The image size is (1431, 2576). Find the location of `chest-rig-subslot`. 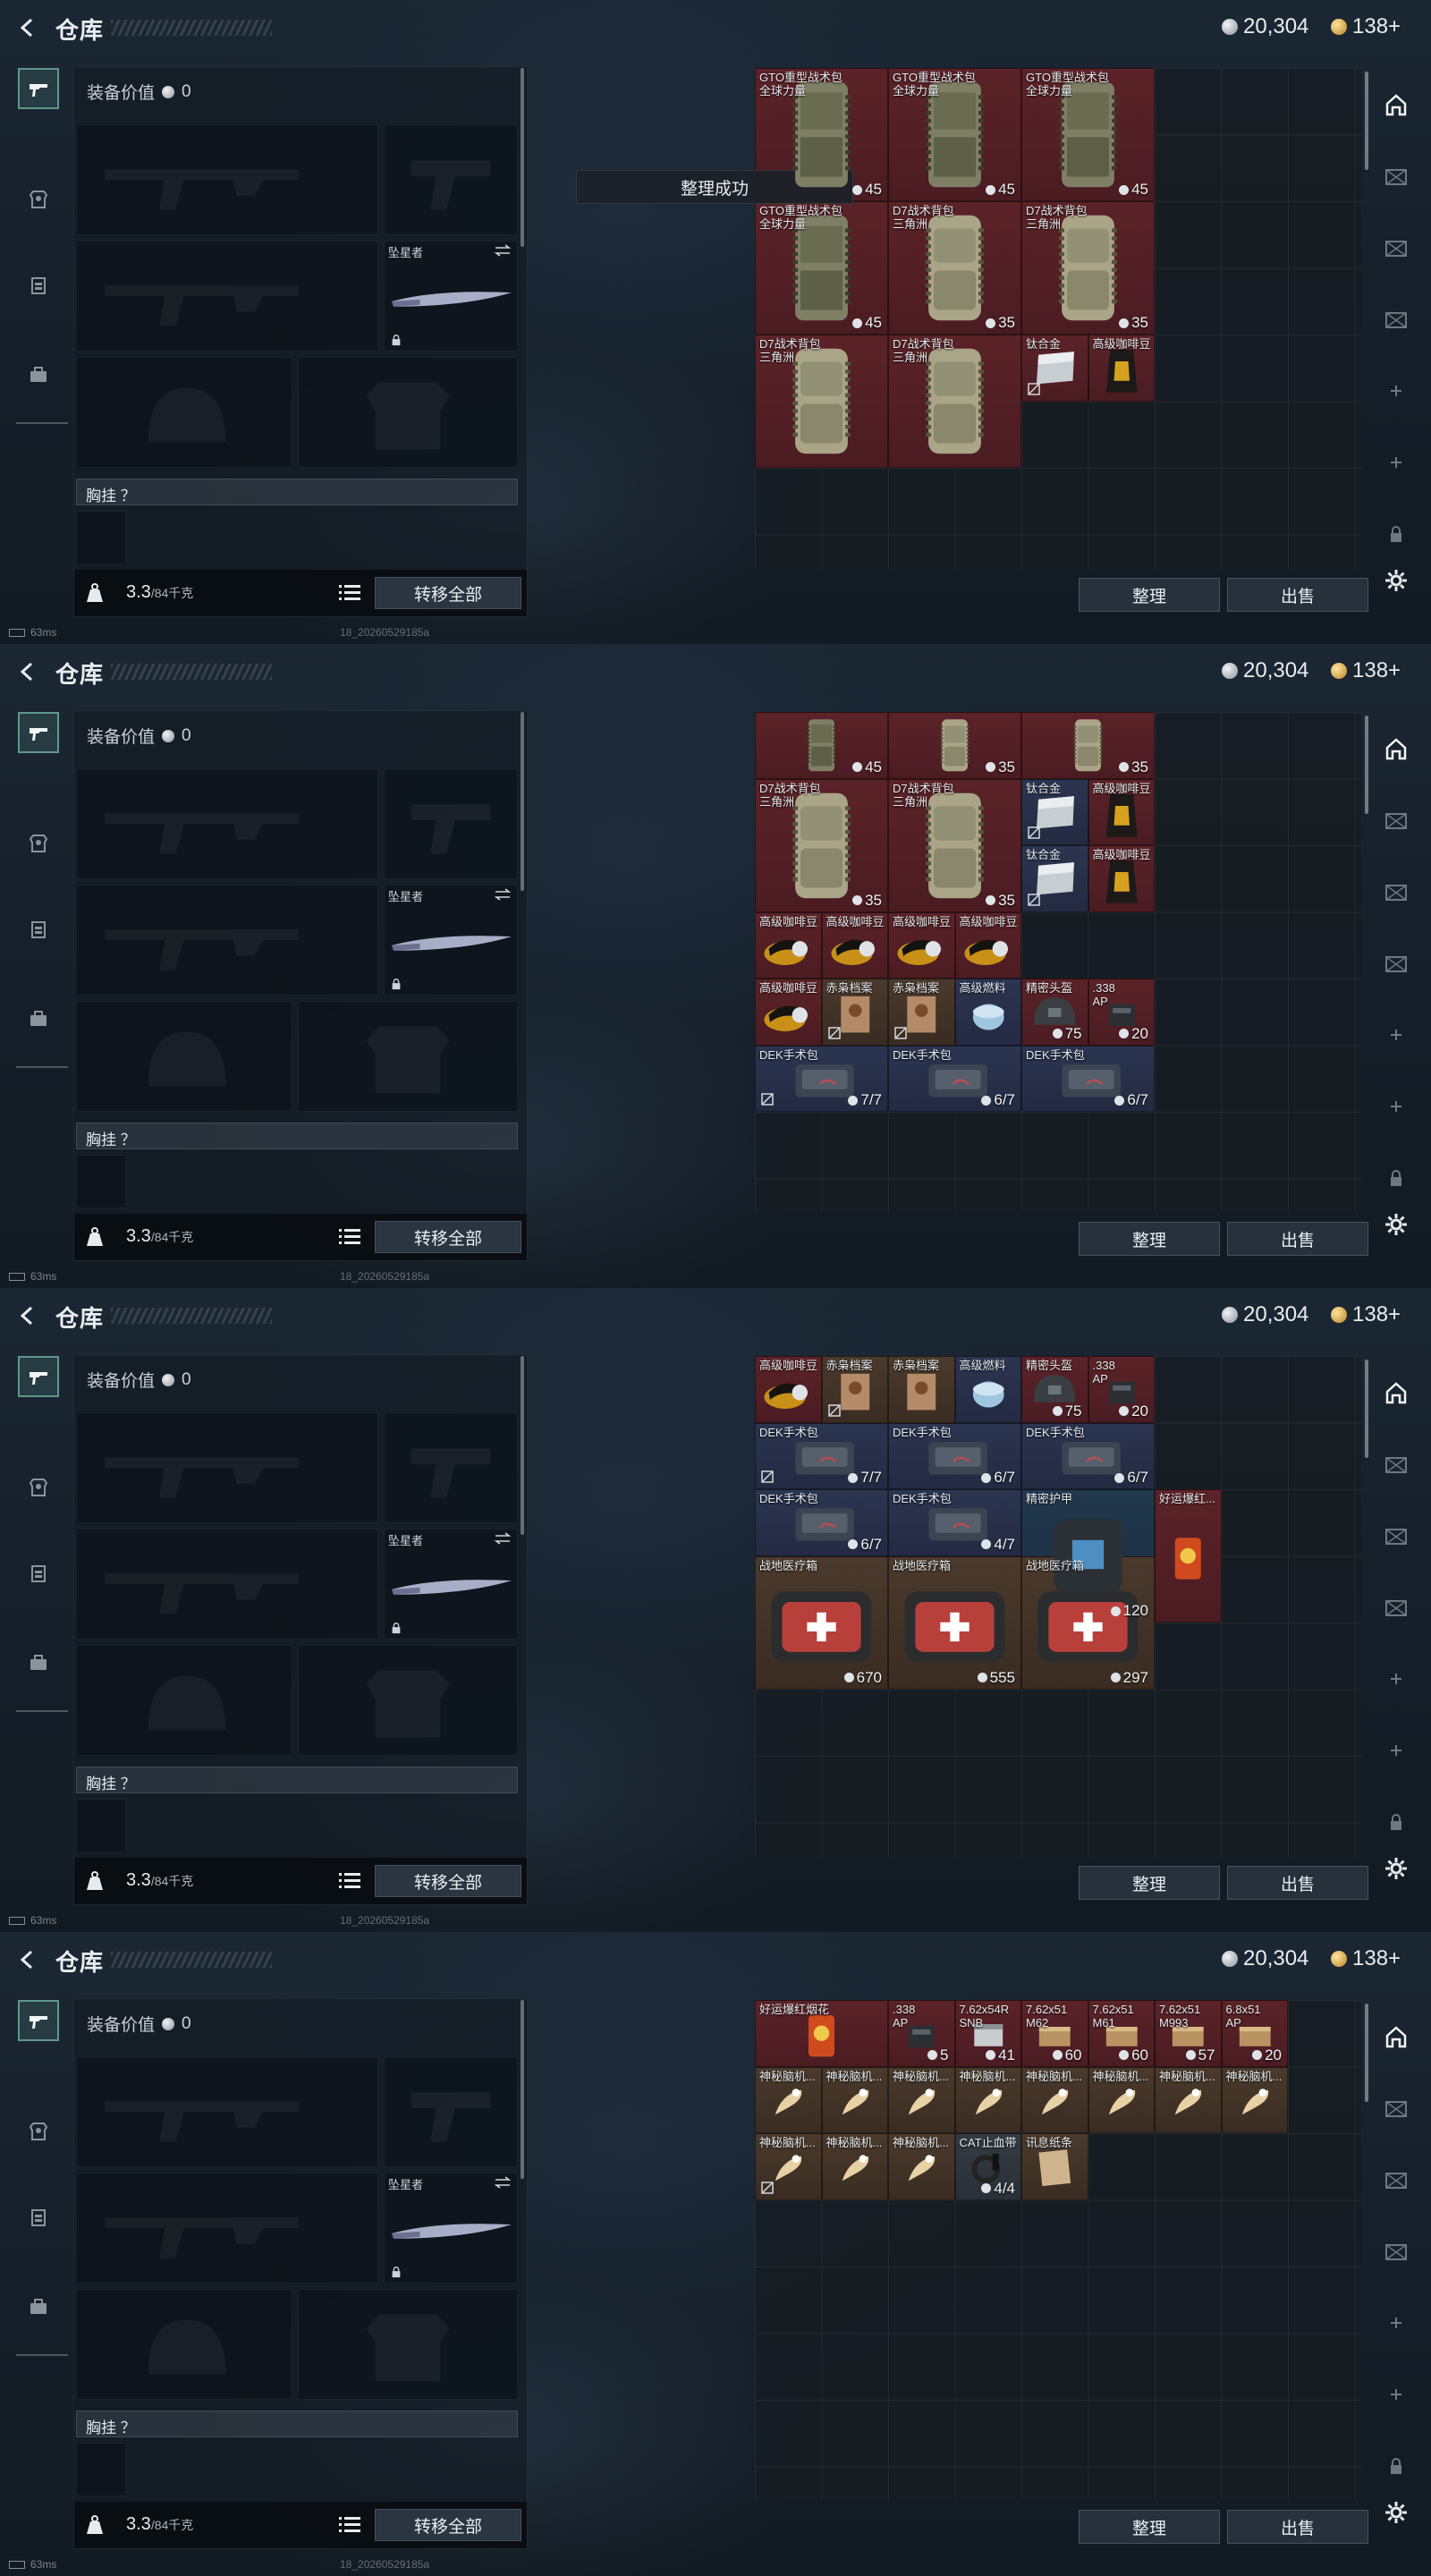

chest-rig-subslot is located at coordinates (101, 2469).